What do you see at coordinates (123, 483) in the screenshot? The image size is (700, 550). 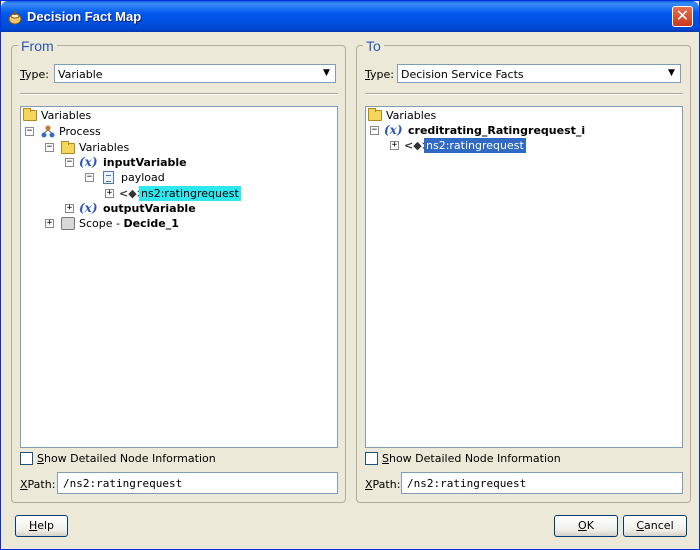 I see `from-xpath-value: /ns2:ratingrequest` at bounding box center [123, 483].